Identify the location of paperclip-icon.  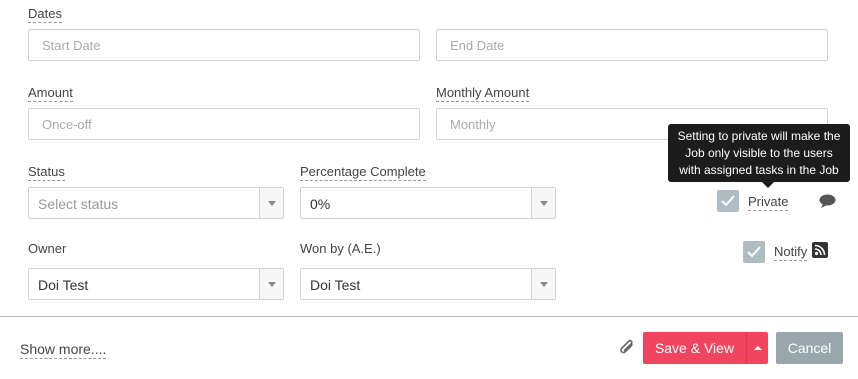
(627, 348).